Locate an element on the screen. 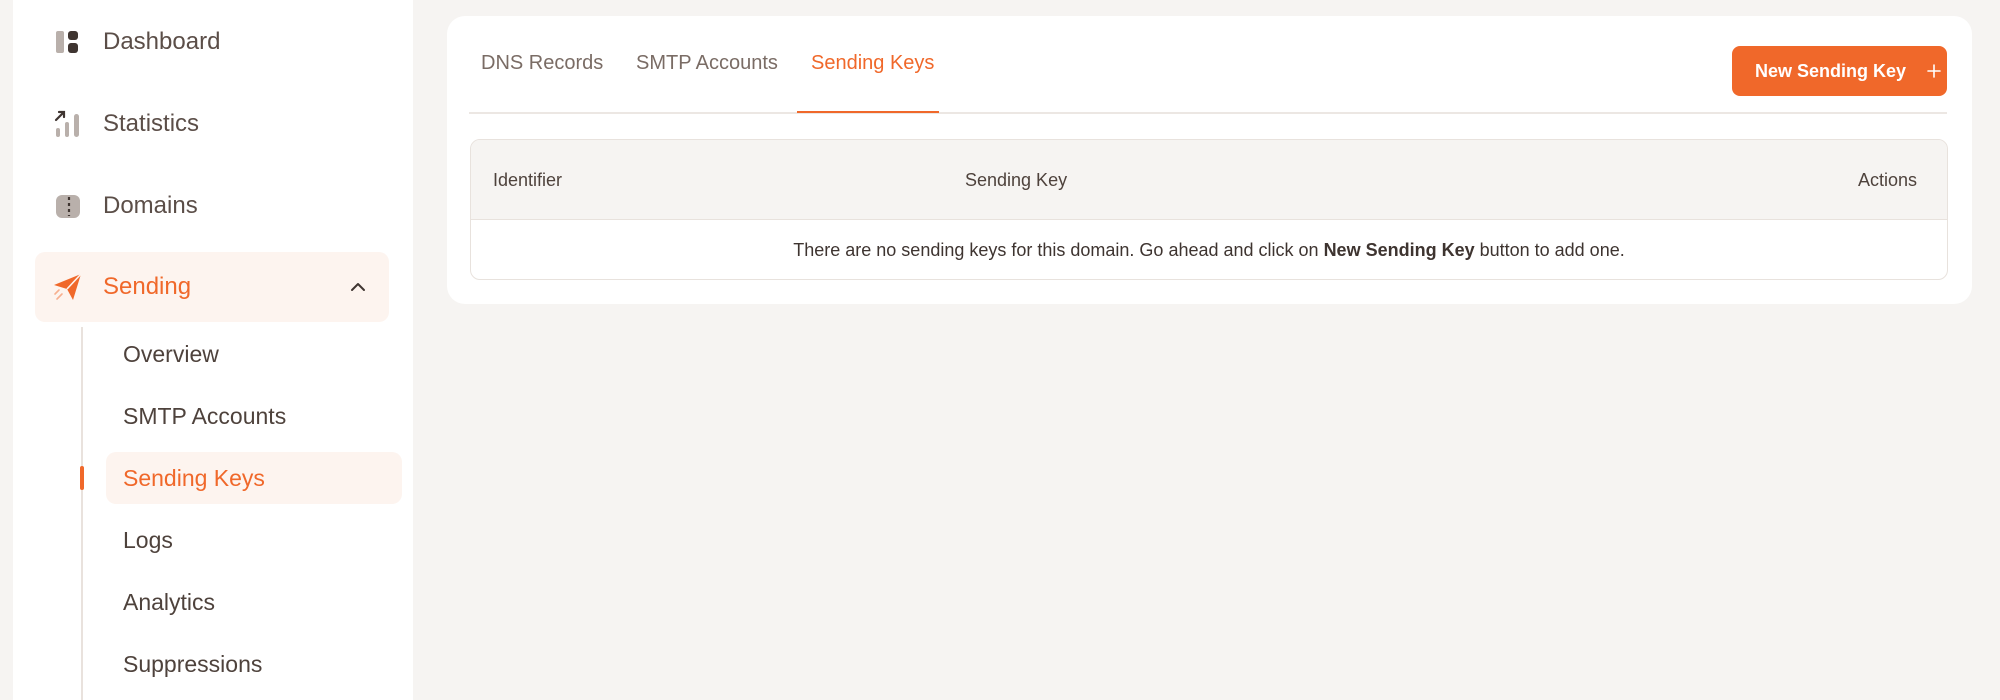 This screenshot has height=700, width=2000. subnav-item-logs: Logs is located at coordinates (254, 540).